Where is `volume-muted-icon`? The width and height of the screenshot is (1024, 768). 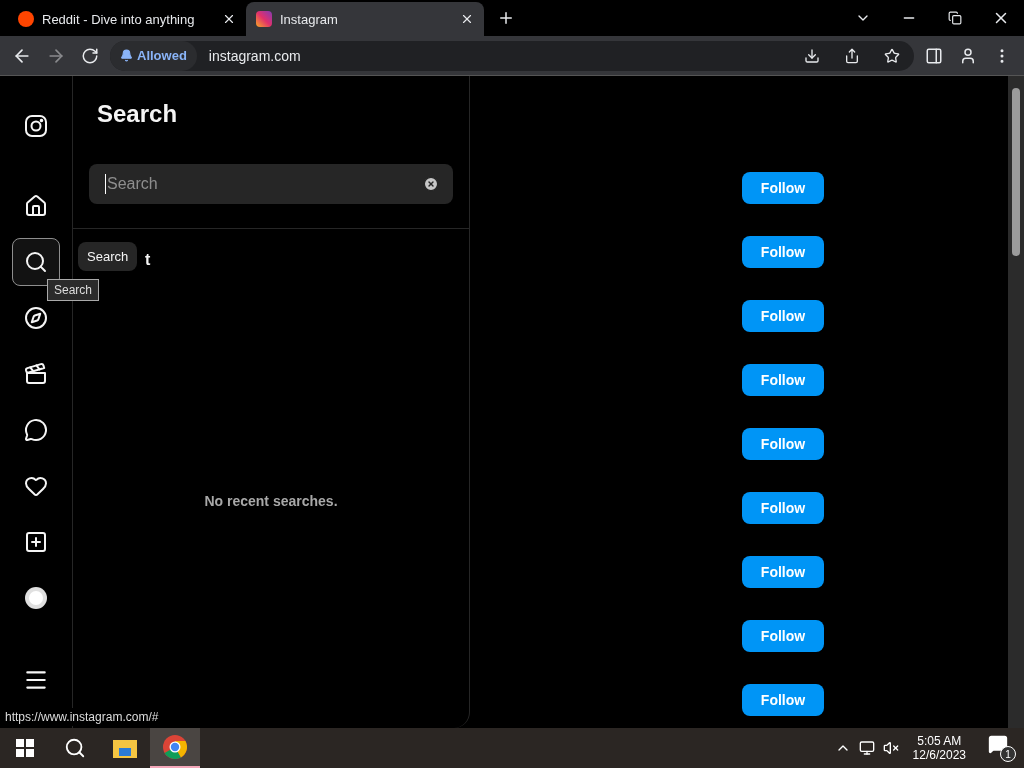
volume-muted-icon is located at coordinates (890, 748).